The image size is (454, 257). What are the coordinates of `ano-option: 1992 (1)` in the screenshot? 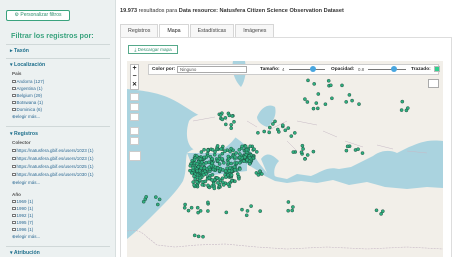 It's located at (22, 215).